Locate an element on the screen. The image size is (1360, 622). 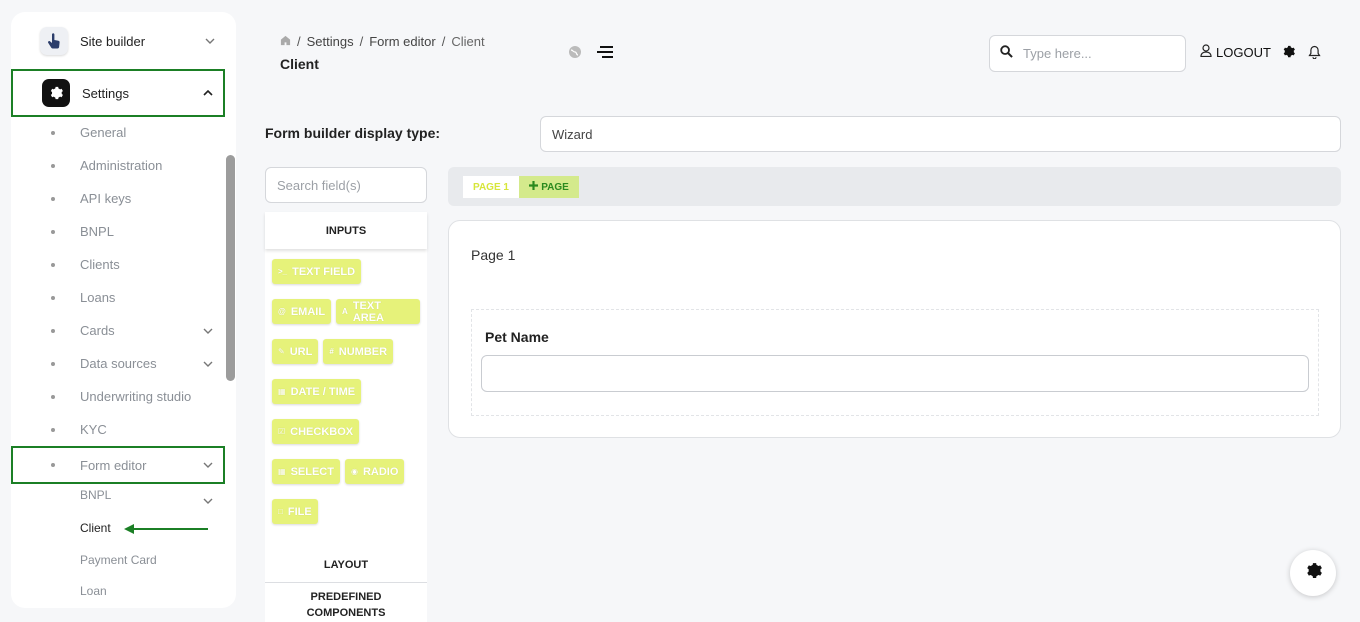
chip-text-field: >_ TEXT FIELD is located at coordinates (317, 271).